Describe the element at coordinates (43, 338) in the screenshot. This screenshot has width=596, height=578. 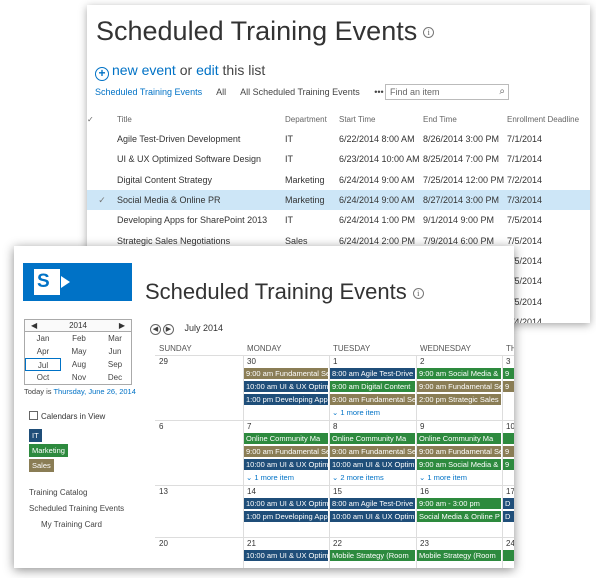
I see `mini-month-jan: Jan` at that location.